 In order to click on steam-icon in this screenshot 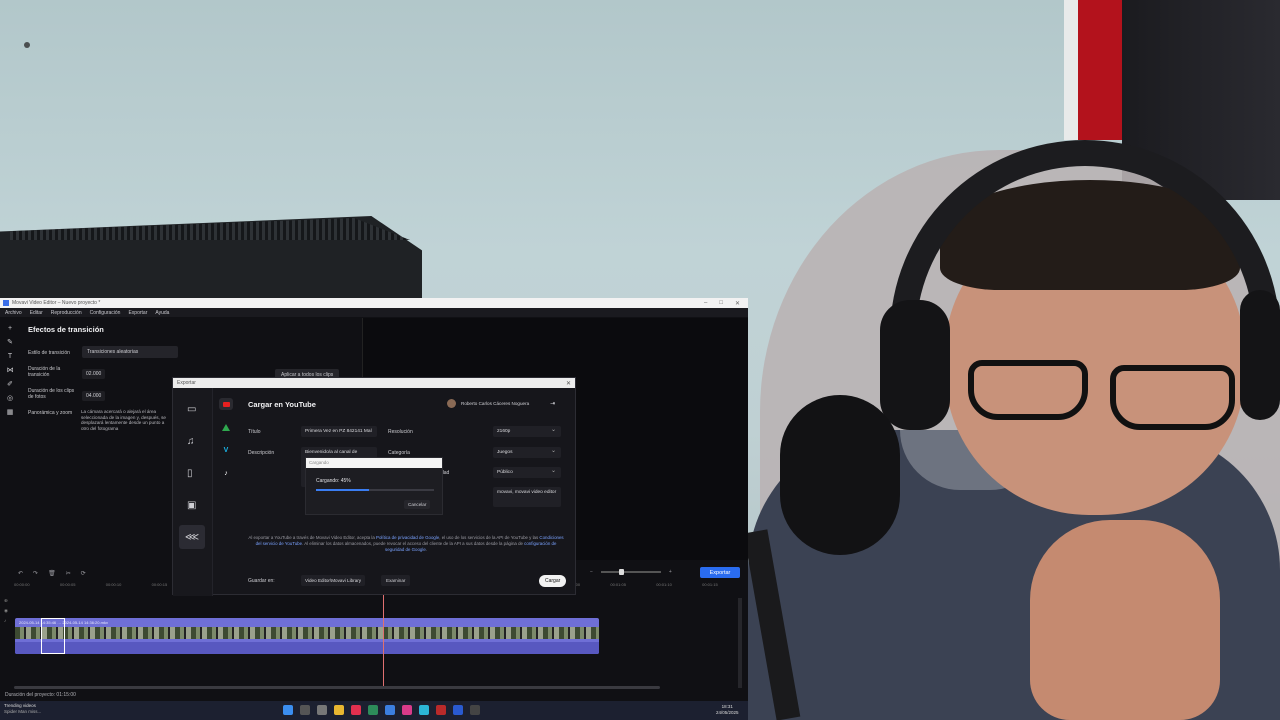, I will do `click(475, 710)`.